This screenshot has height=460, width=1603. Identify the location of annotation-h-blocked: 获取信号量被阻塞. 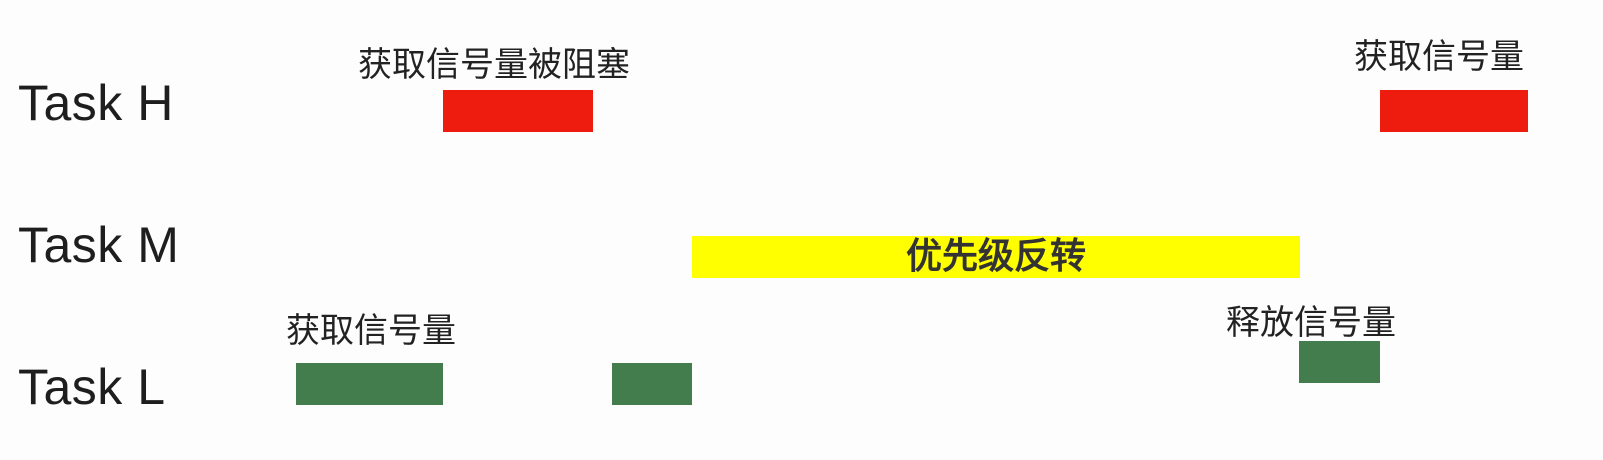
(494, 65).